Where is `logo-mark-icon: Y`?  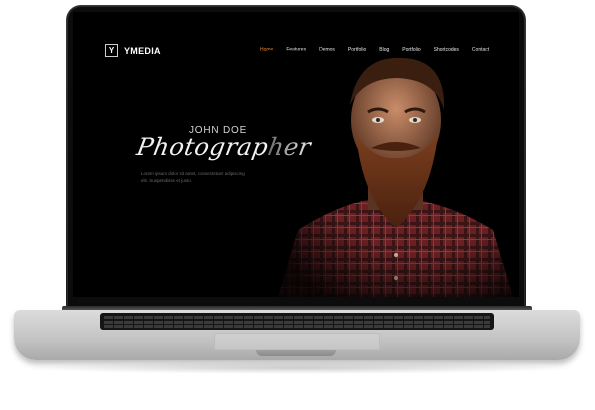
logo-mark-icon: Y is located at coordinates (111, 50).